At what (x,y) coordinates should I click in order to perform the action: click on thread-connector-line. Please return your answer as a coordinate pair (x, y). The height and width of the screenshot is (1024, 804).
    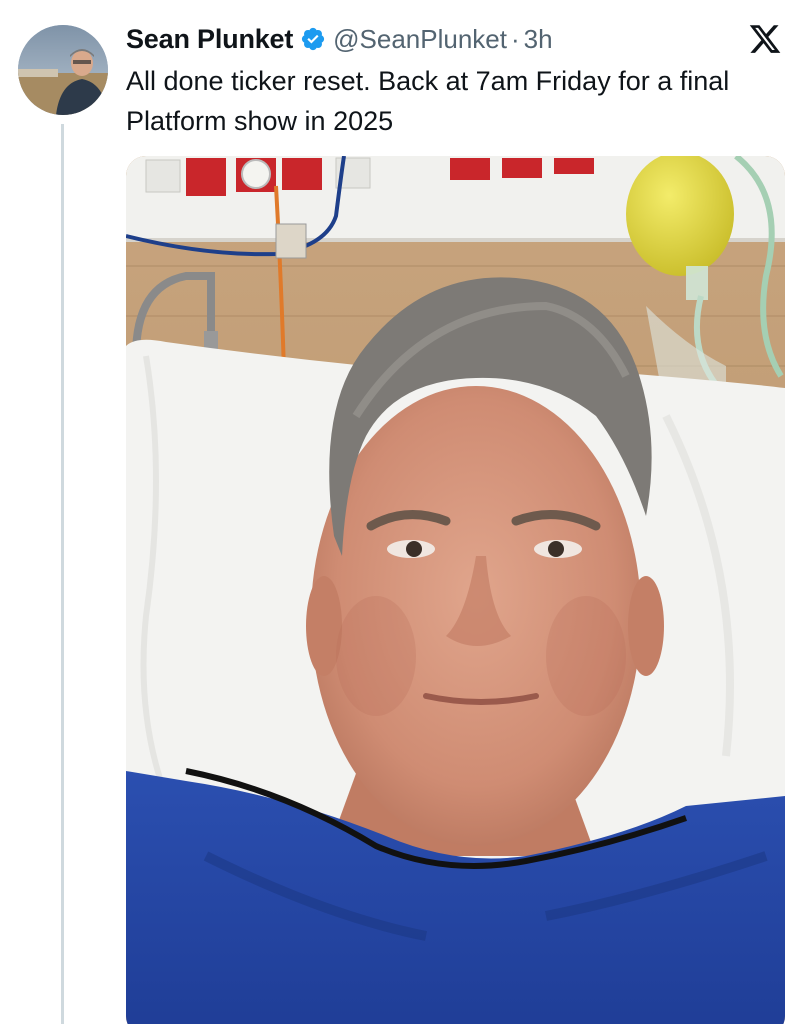
    Looking at the image, I should click on (62, 574).